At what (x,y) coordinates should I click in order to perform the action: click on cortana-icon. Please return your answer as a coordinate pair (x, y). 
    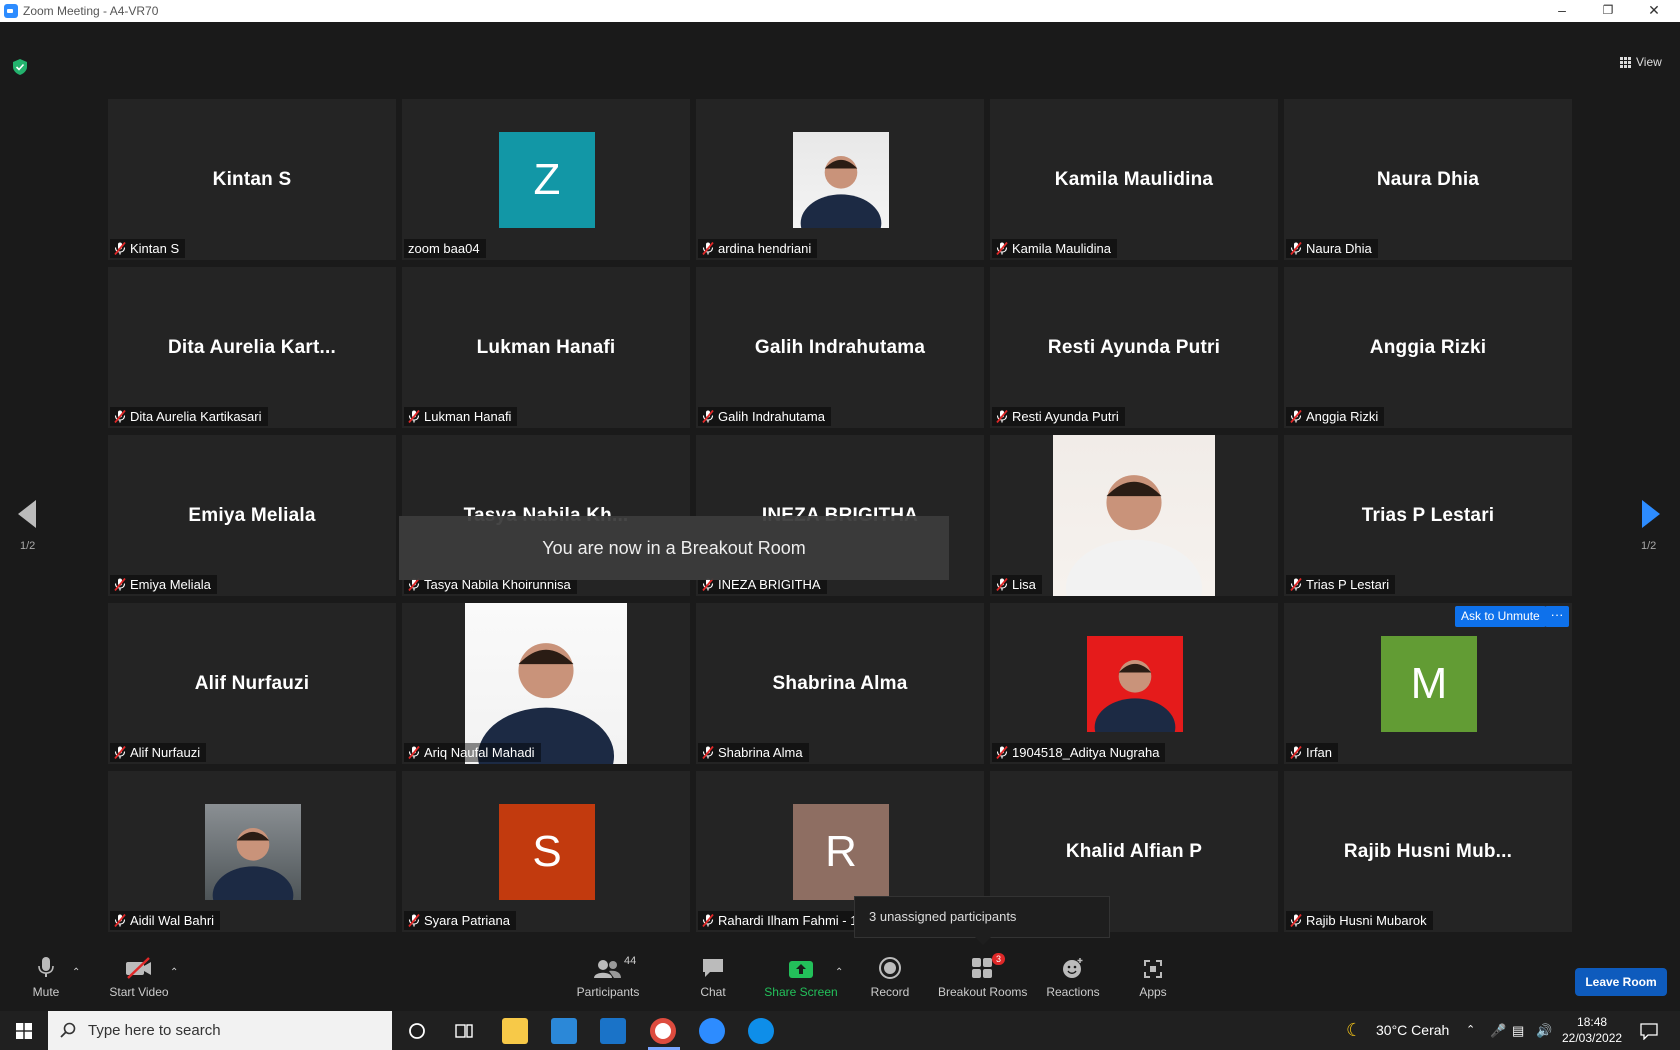
    Looking at the image, I should click on (417, 1031).